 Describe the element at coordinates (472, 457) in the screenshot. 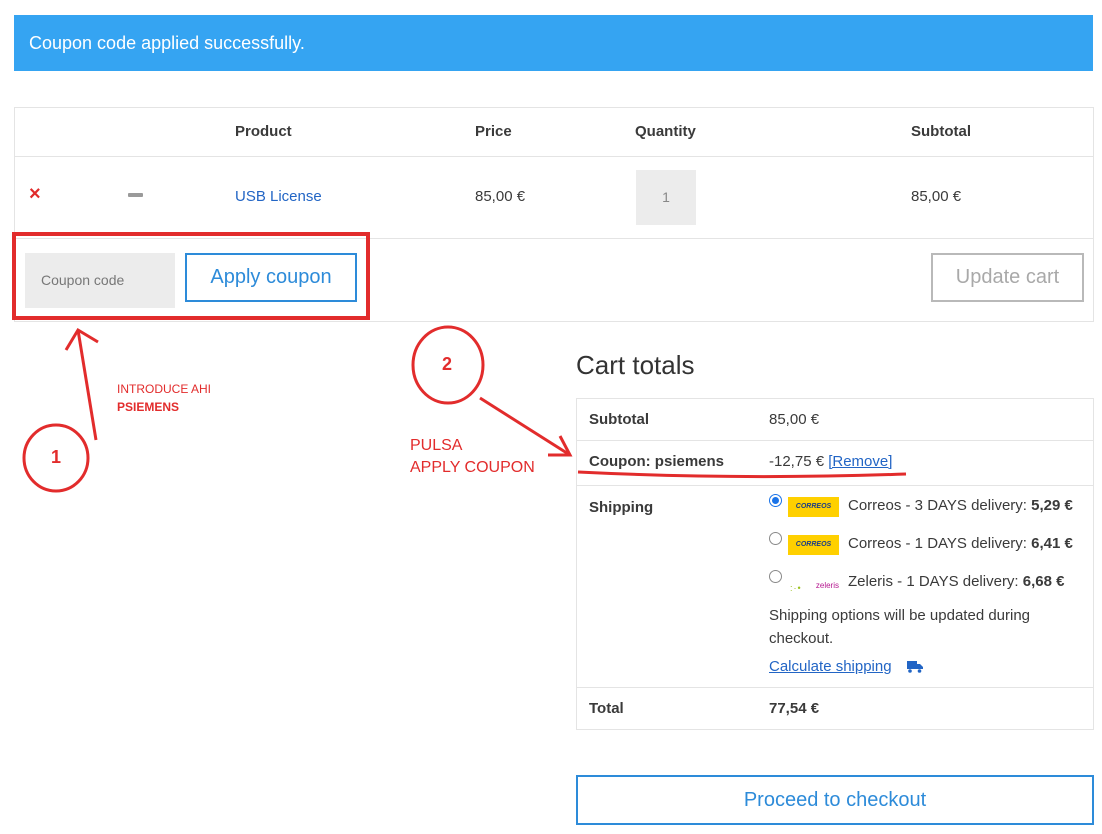

I see `annotation-step2-text: PULSA APPLY COUPON` at that location.